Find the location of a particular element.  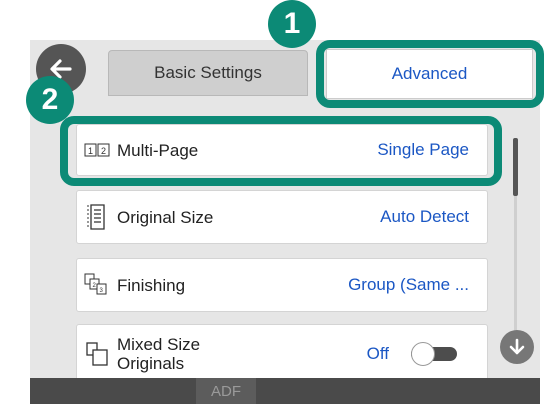

setting-label: Finishing is located at coordinates (151, 285).